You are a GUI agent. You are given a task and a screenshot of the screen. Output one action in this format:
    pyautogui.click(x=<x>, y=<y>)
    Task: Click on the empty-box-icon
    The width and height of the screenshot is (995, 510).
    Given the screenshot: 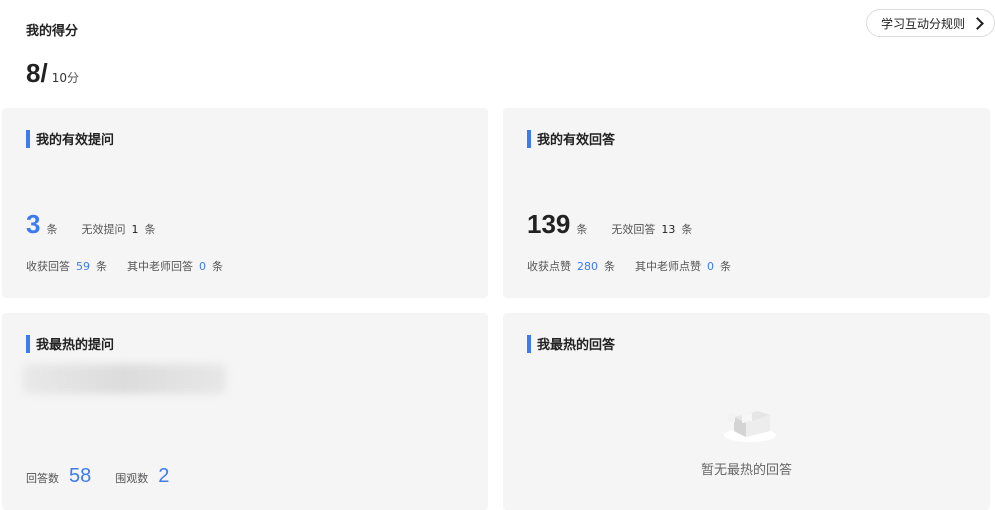 What is the action you would take?
    pyautogui.click(x=750, y=426)
    